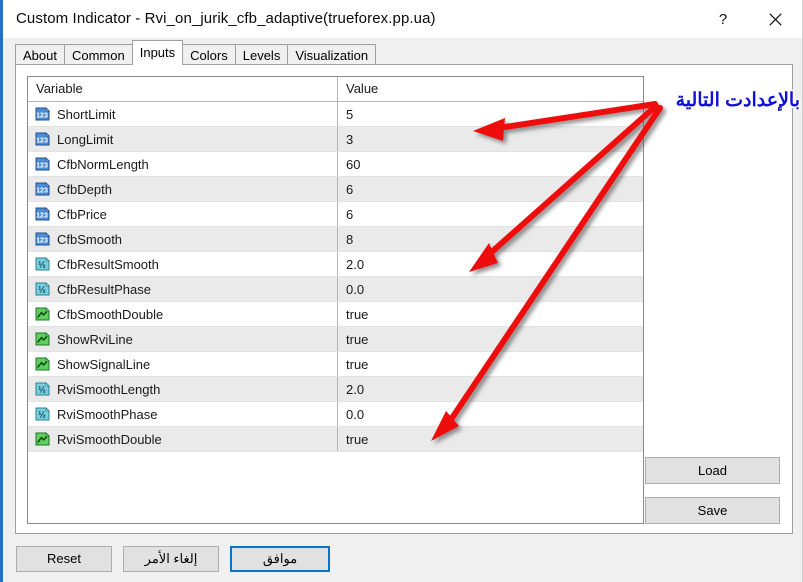  Describe the element at coordinates (183, 314) in the screenshot. I see `variable-cell: CfbSmoothDouble` at that location.